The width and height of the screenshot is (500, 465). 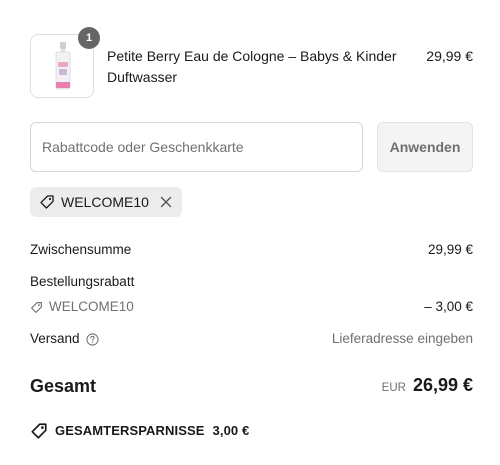 I want to click on total-savings: GESAMTERSPARNISSE 3,00 €, so click(x=139, y=431).